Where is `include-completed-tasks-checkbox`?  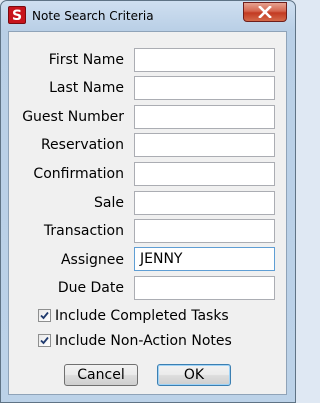
include-completed-tasks-checkbox is located at coordinates (44, 315).